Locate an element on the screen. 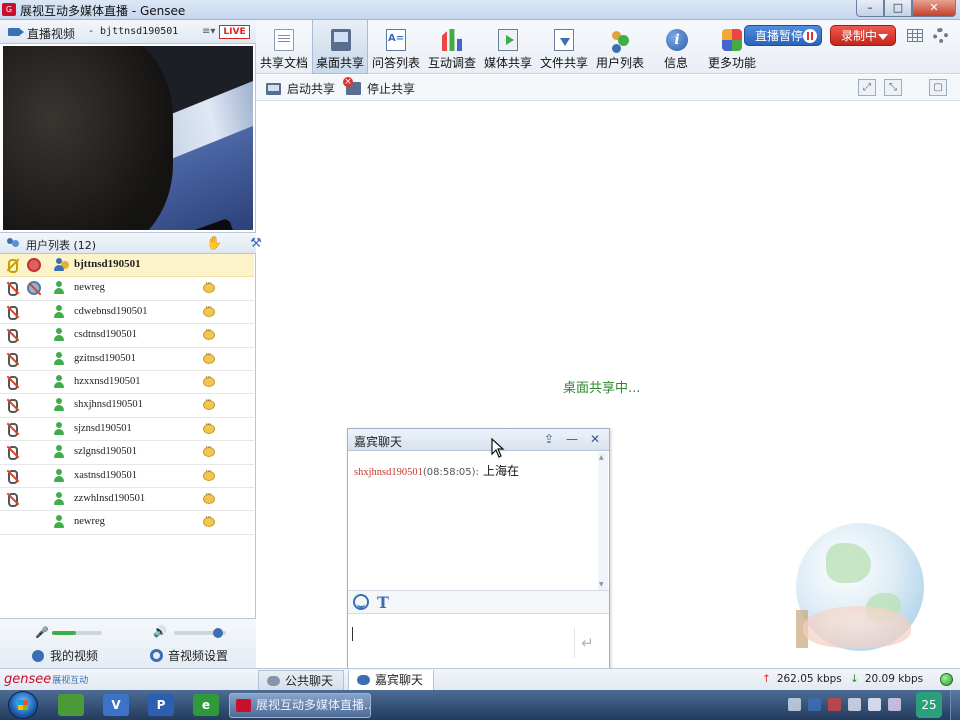 This screenshot has width=960, height=720. camera-disabled-icon is located at coordinates (34, 288).